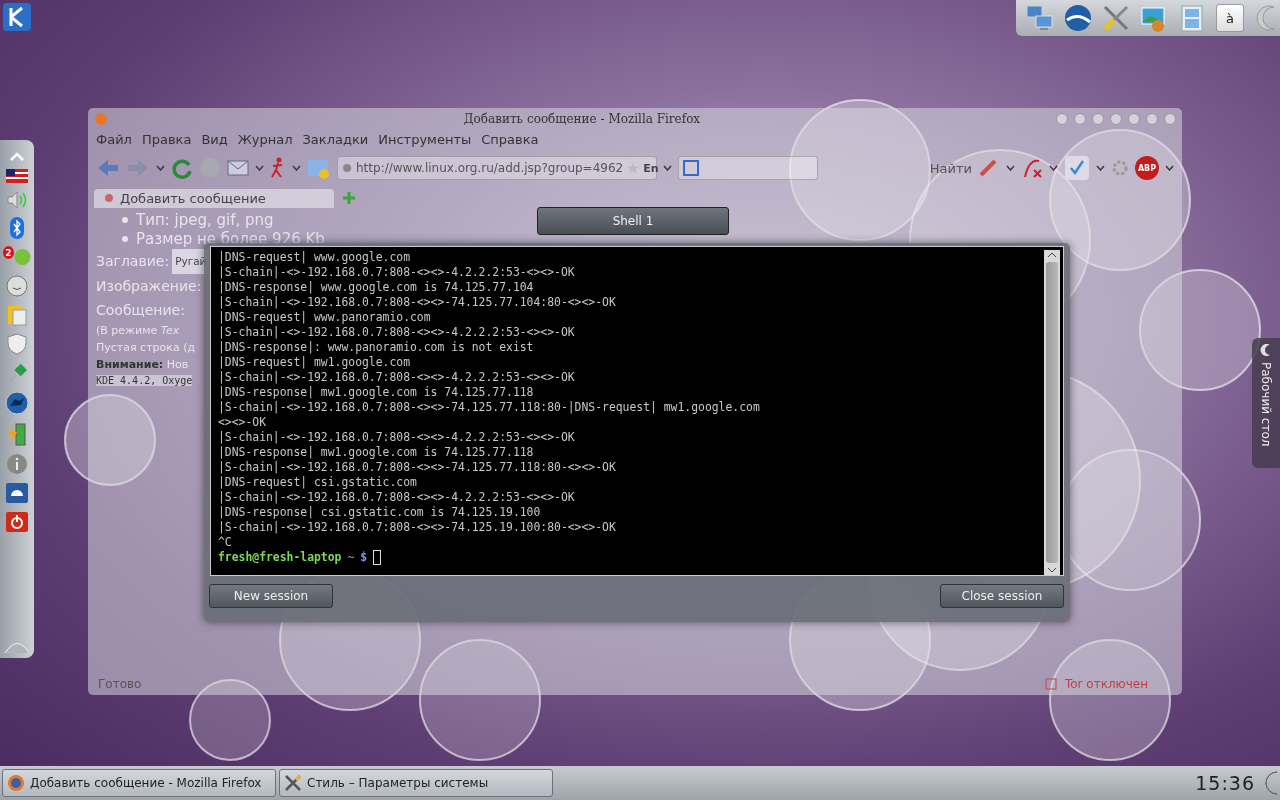  What do you see at coordinates (417, 527) in the screenshot?
I see `terminal-line: |S-chain|-<>-192.168.0.7:808-<><>-74.125.19.100:80-<><>-OK` at bounding box center [417, 527].